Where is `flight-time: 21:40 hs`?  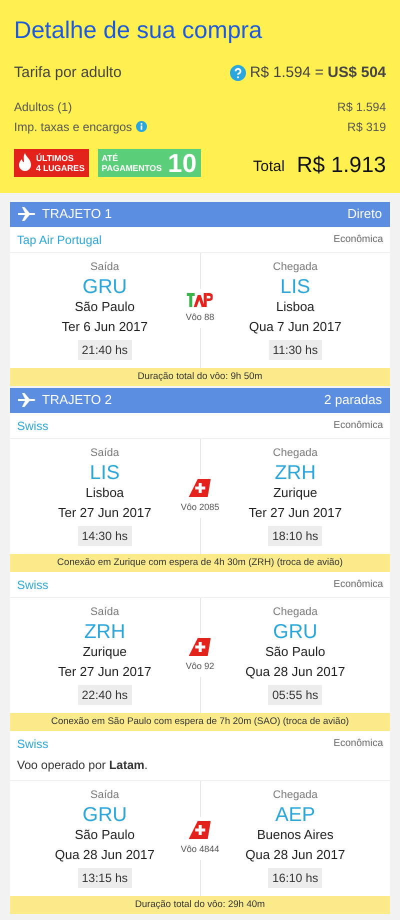
flight-time: 21:40 hs is located at coordinates (105, 350).